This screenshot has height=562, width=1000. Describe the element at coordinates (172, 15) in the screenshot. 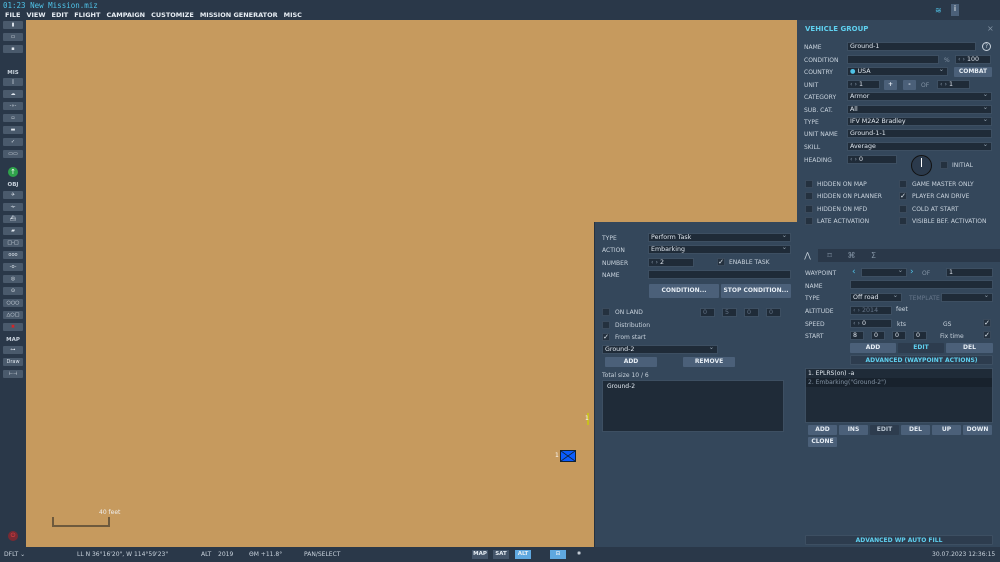

I see `menu-customize: CUSTOMIZE` at that location.